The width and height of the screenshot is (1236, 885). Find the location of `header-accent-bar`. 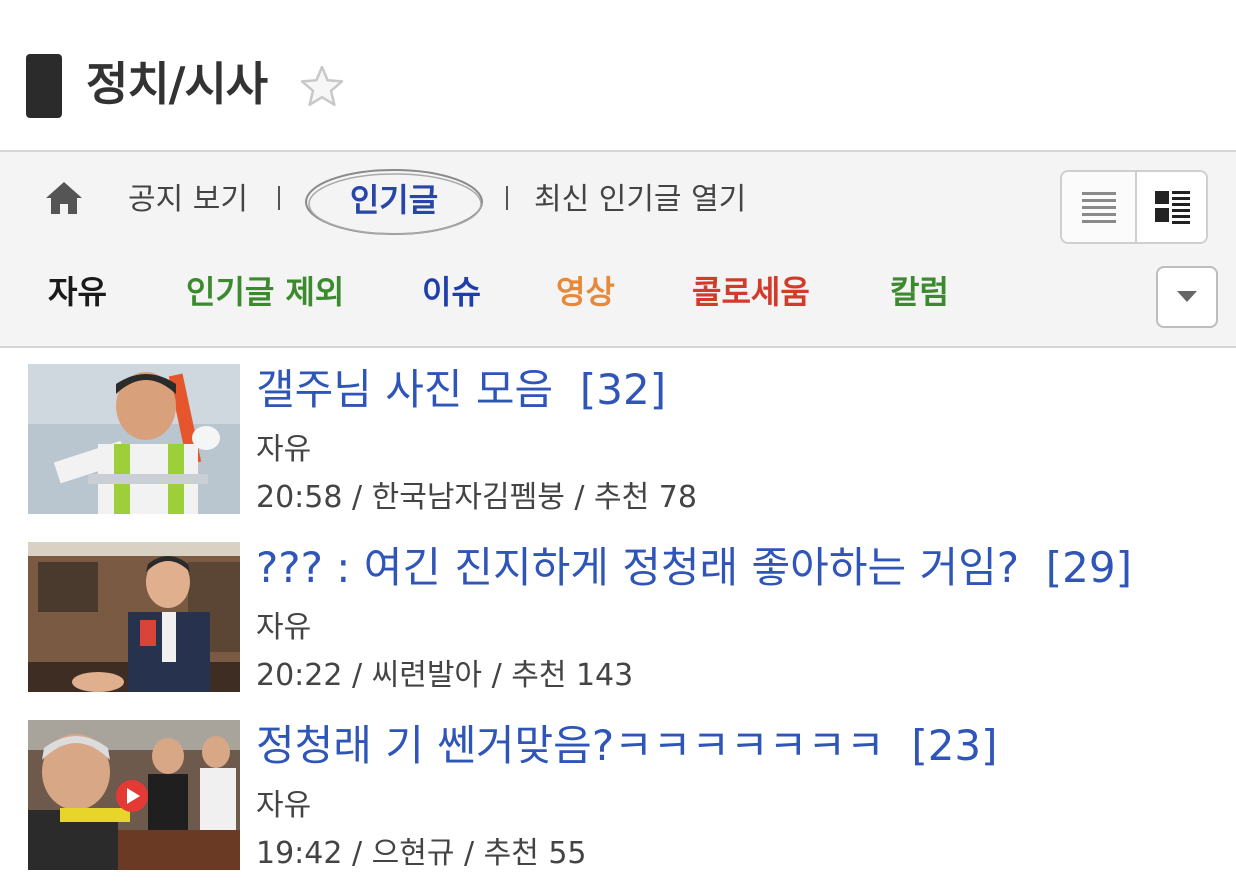

header-accent-bar is located at coordinates (44, 86).